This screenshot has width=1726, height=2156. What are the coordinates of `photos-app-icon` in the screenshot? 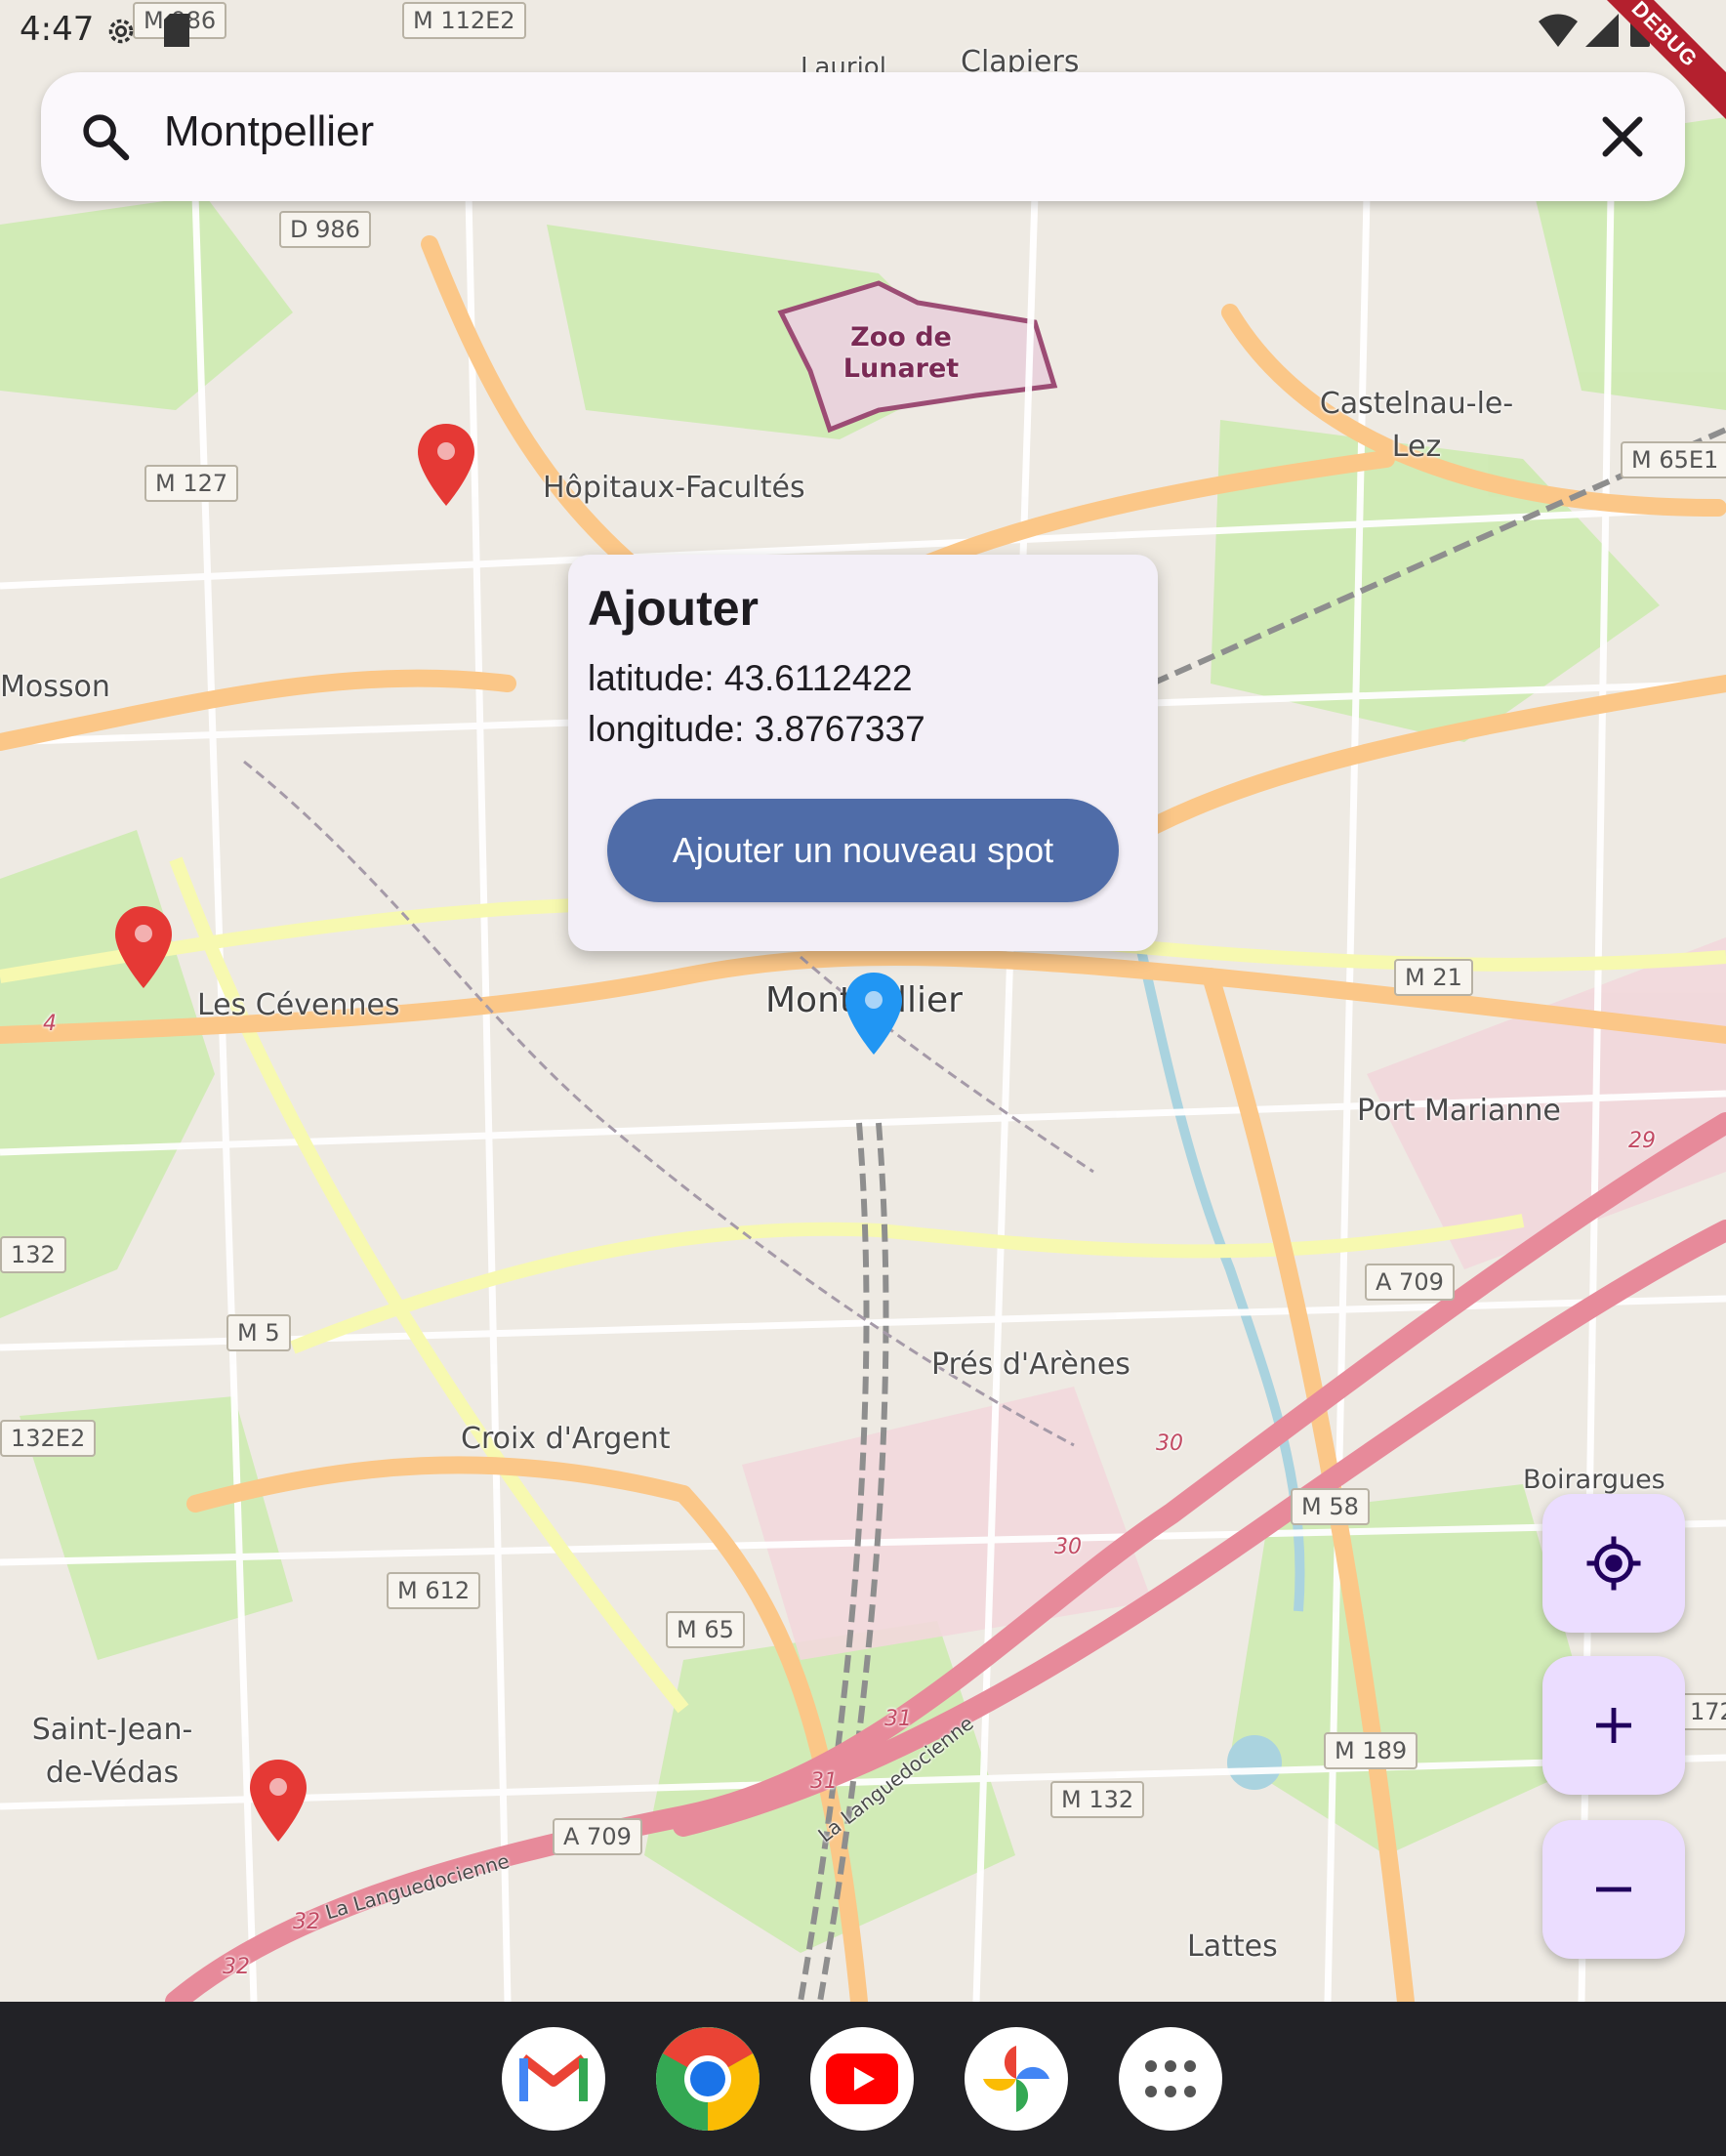 It's located at (1016, 2079).